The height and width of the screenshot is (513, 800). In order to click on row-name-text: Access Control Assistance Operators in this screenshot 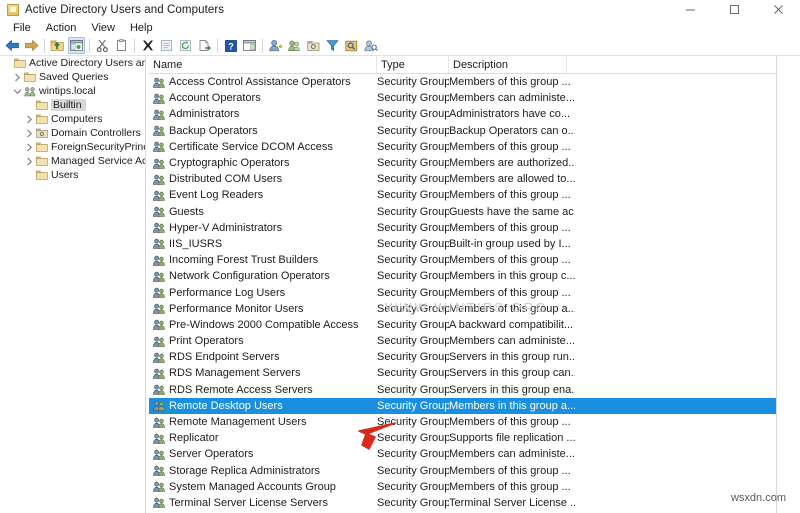, I will do `click(260, 82)`.